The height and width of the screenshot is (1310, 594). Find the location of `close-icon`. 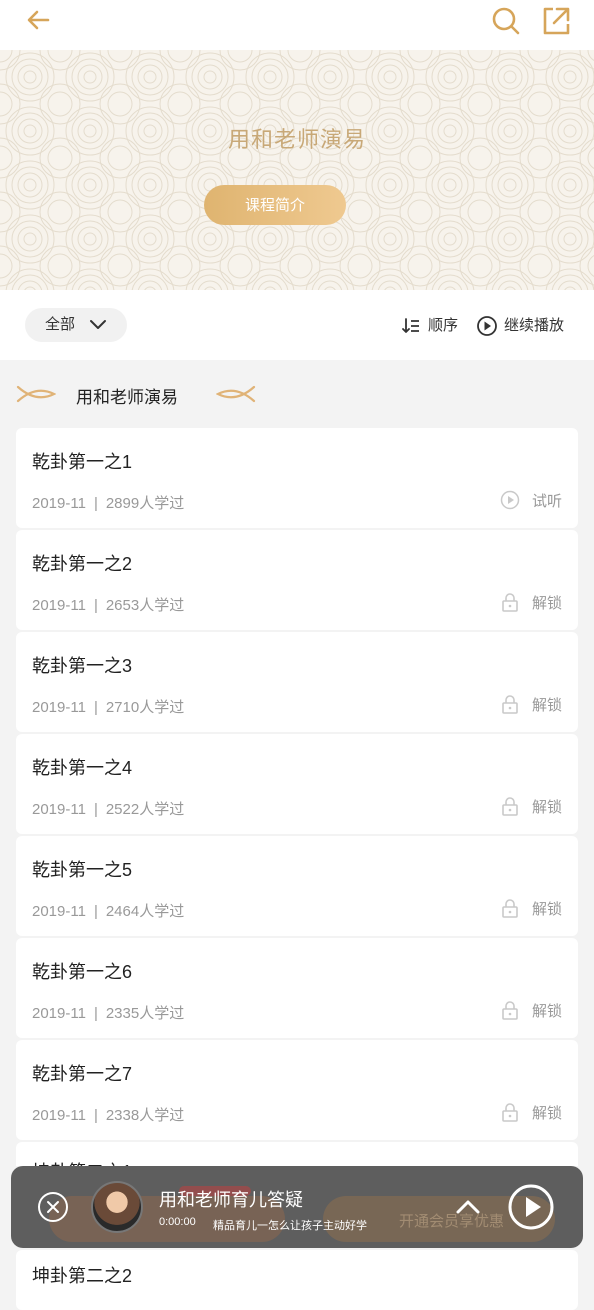

close-icon is located at coordinates (53, 1207).